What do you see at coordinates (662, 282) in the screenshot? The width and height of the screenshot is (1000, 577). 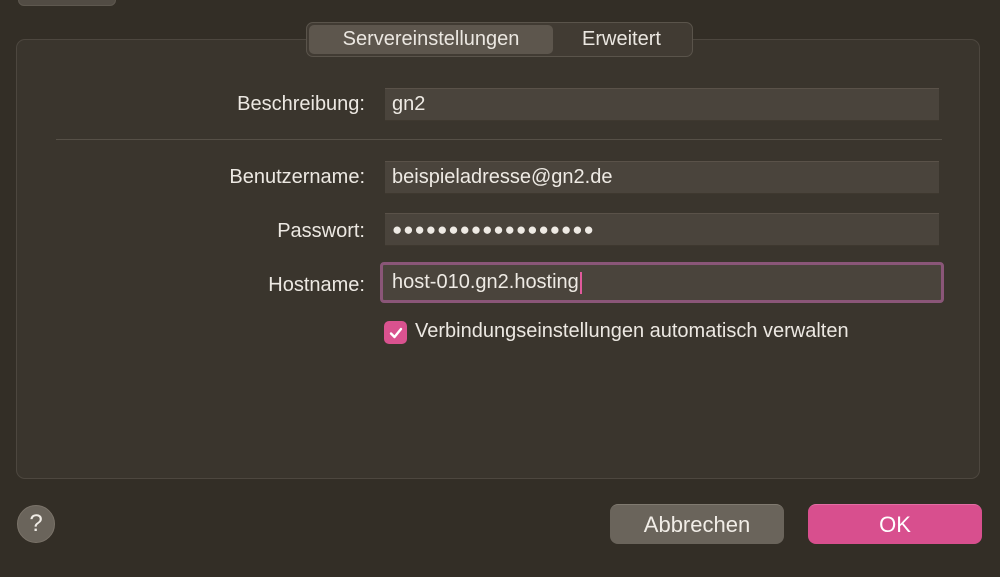 I see `hostname-field: host-010.gn2.hosting` at bounding box center [662, 282].